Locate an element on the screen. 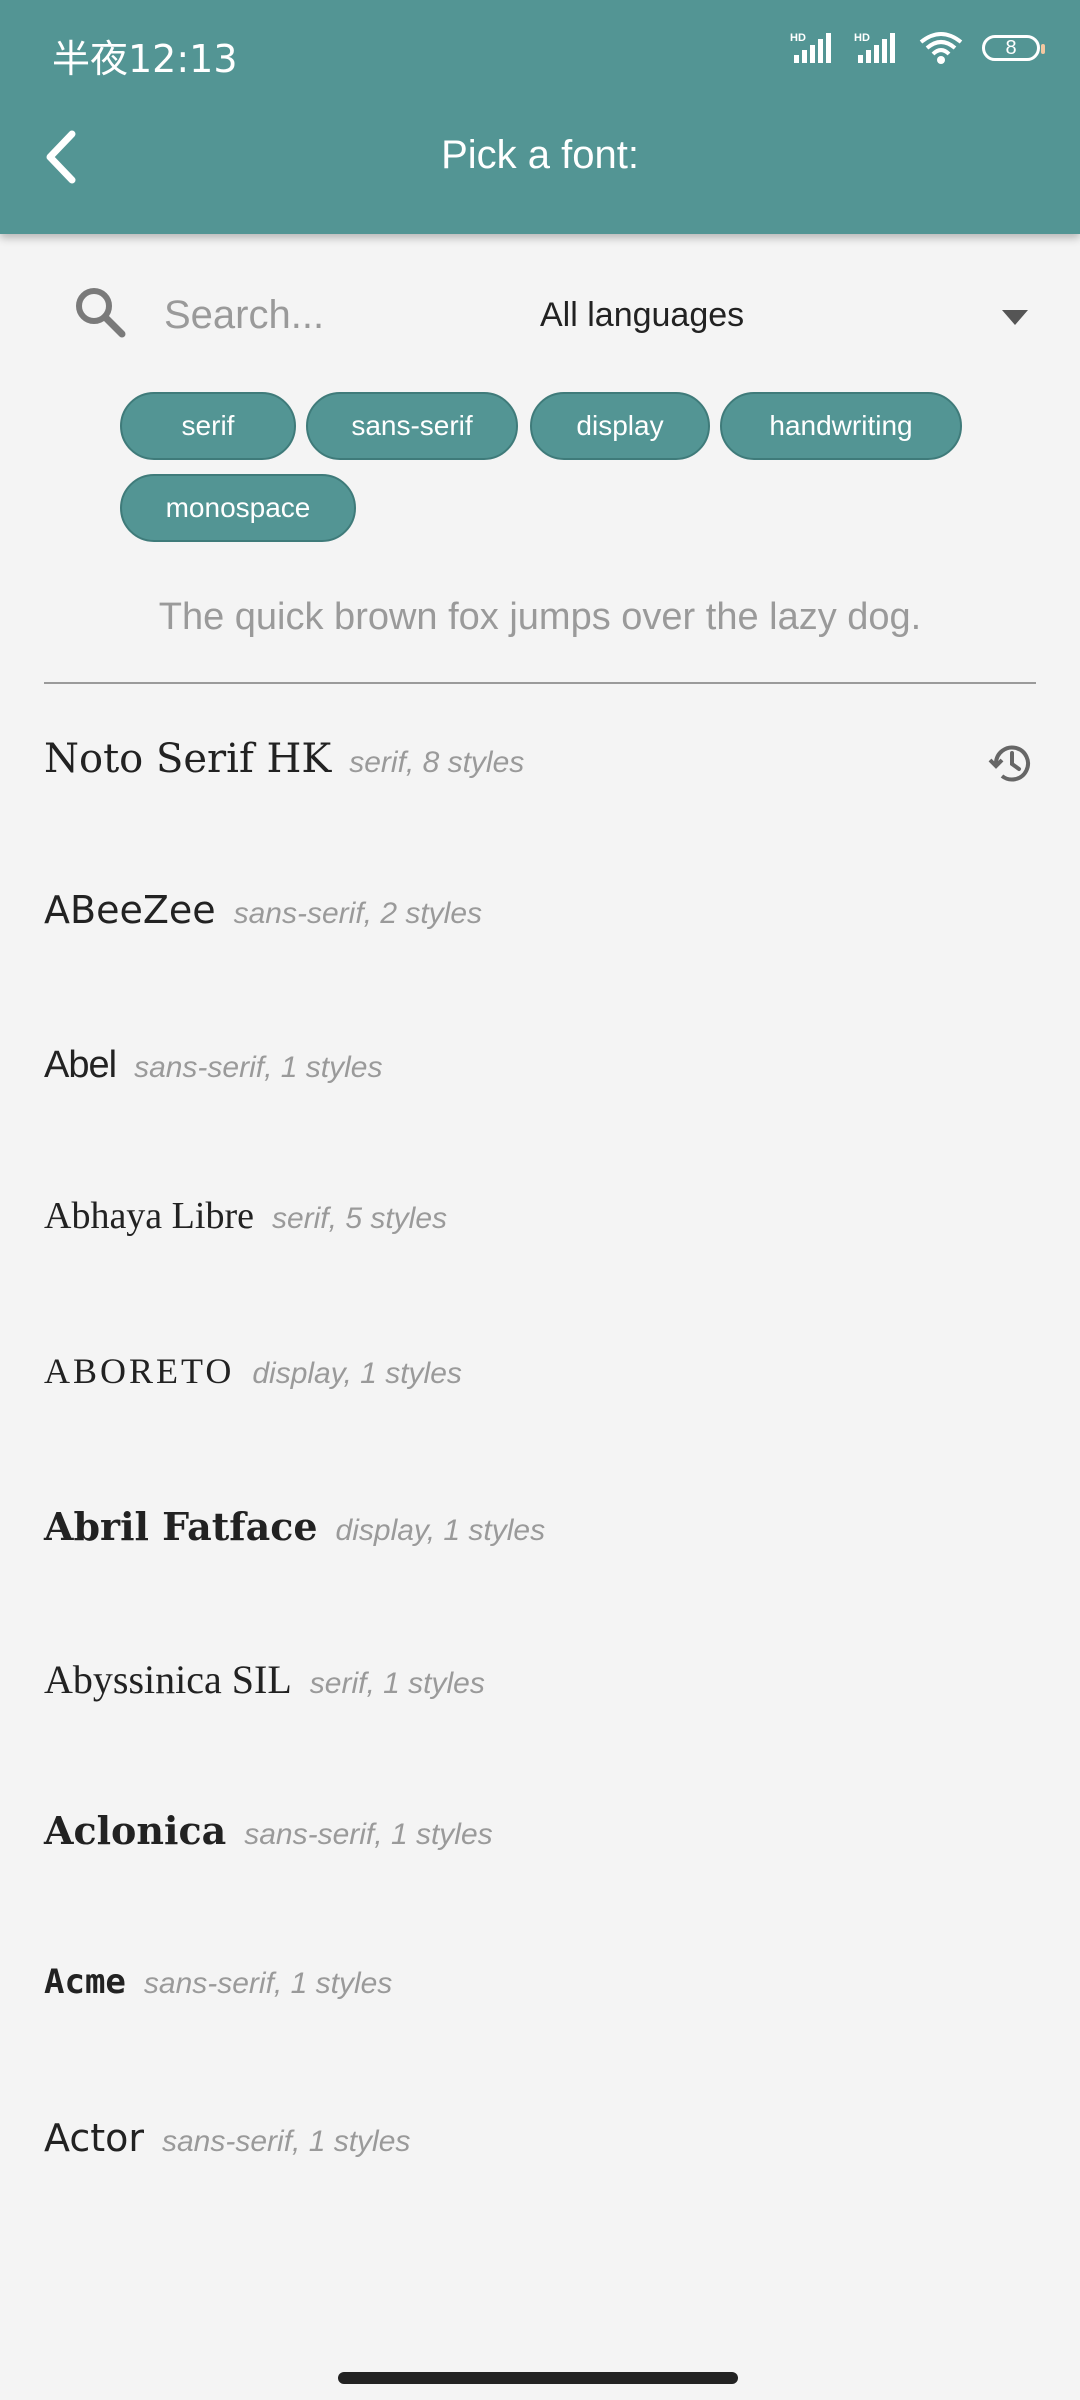  search-icon is located at coordinates (101, 313).